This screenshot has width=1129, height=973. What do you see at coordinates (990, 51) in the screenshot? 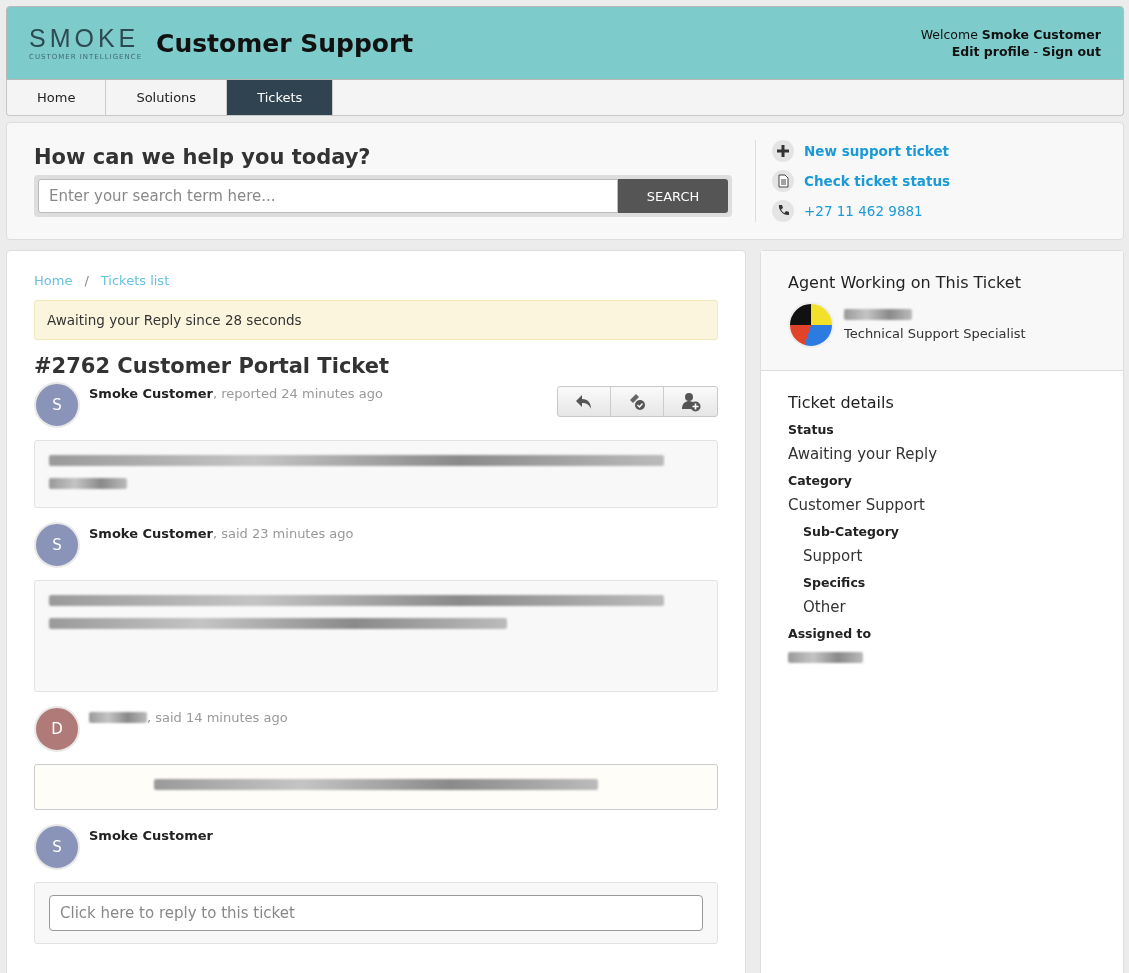
I see `header-link: Edit profile` at bounding box center [990, 51].